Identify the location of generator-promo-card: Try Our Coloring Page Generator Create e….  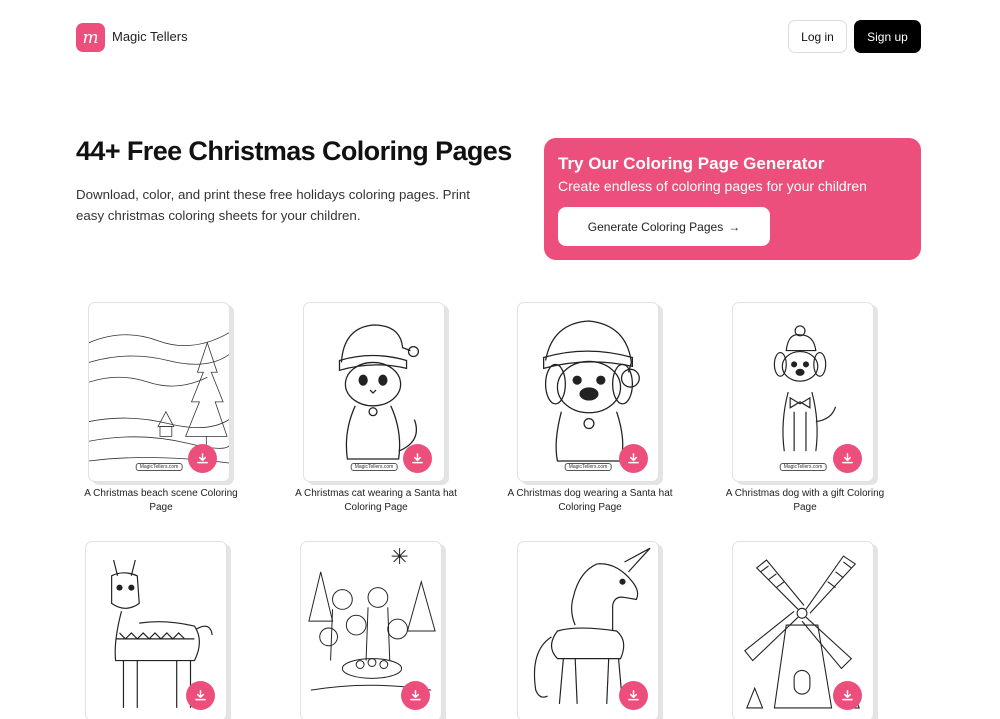
(732, 199).